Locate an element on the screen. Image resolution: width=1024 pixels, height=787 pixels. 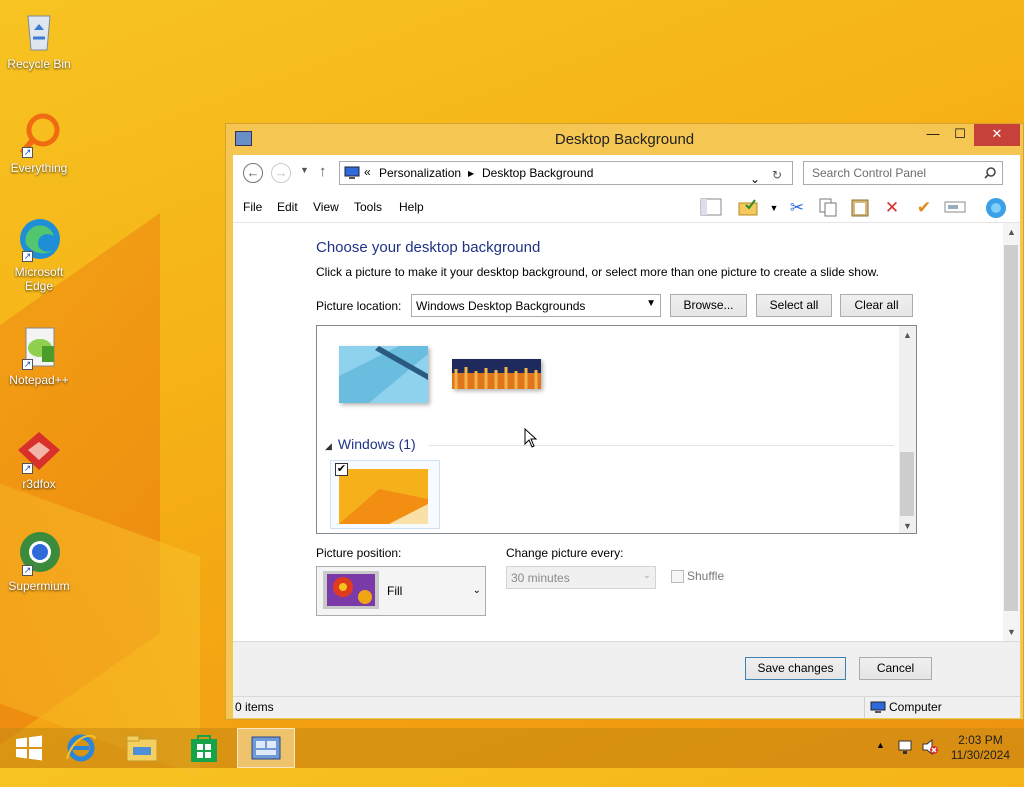
help-globe-icon is located at coordinates (996, 208).